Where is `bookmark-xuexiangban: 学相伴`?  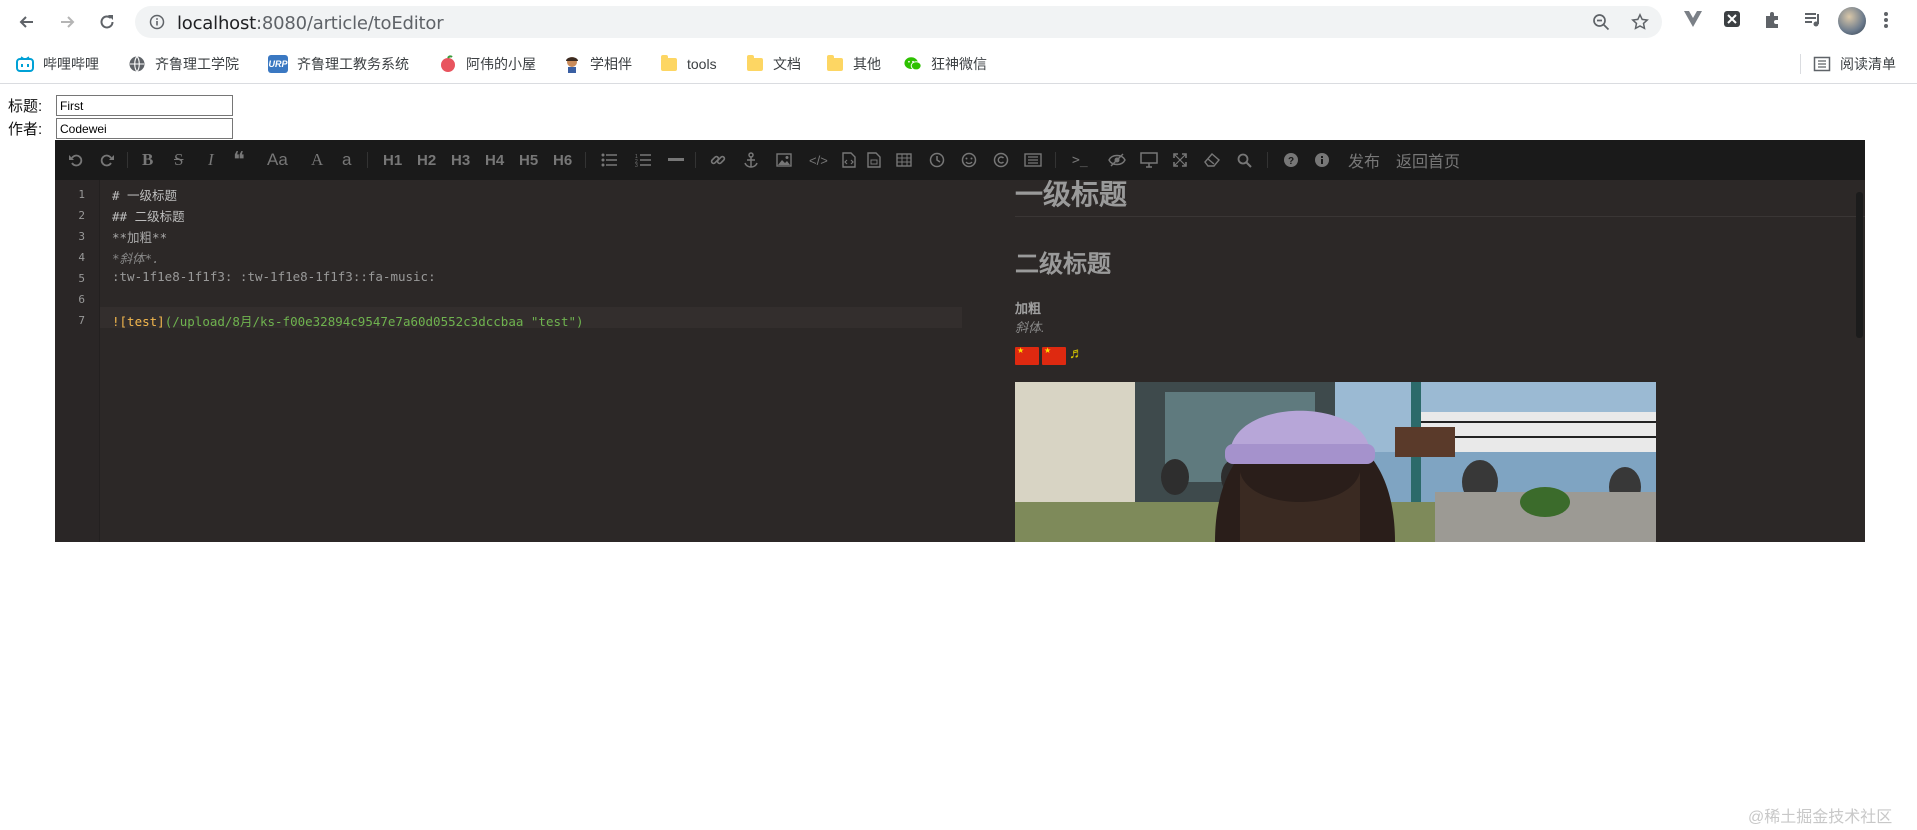
bookmark-xuexiangban: 学相伴 is located at coordinates (597, 64).